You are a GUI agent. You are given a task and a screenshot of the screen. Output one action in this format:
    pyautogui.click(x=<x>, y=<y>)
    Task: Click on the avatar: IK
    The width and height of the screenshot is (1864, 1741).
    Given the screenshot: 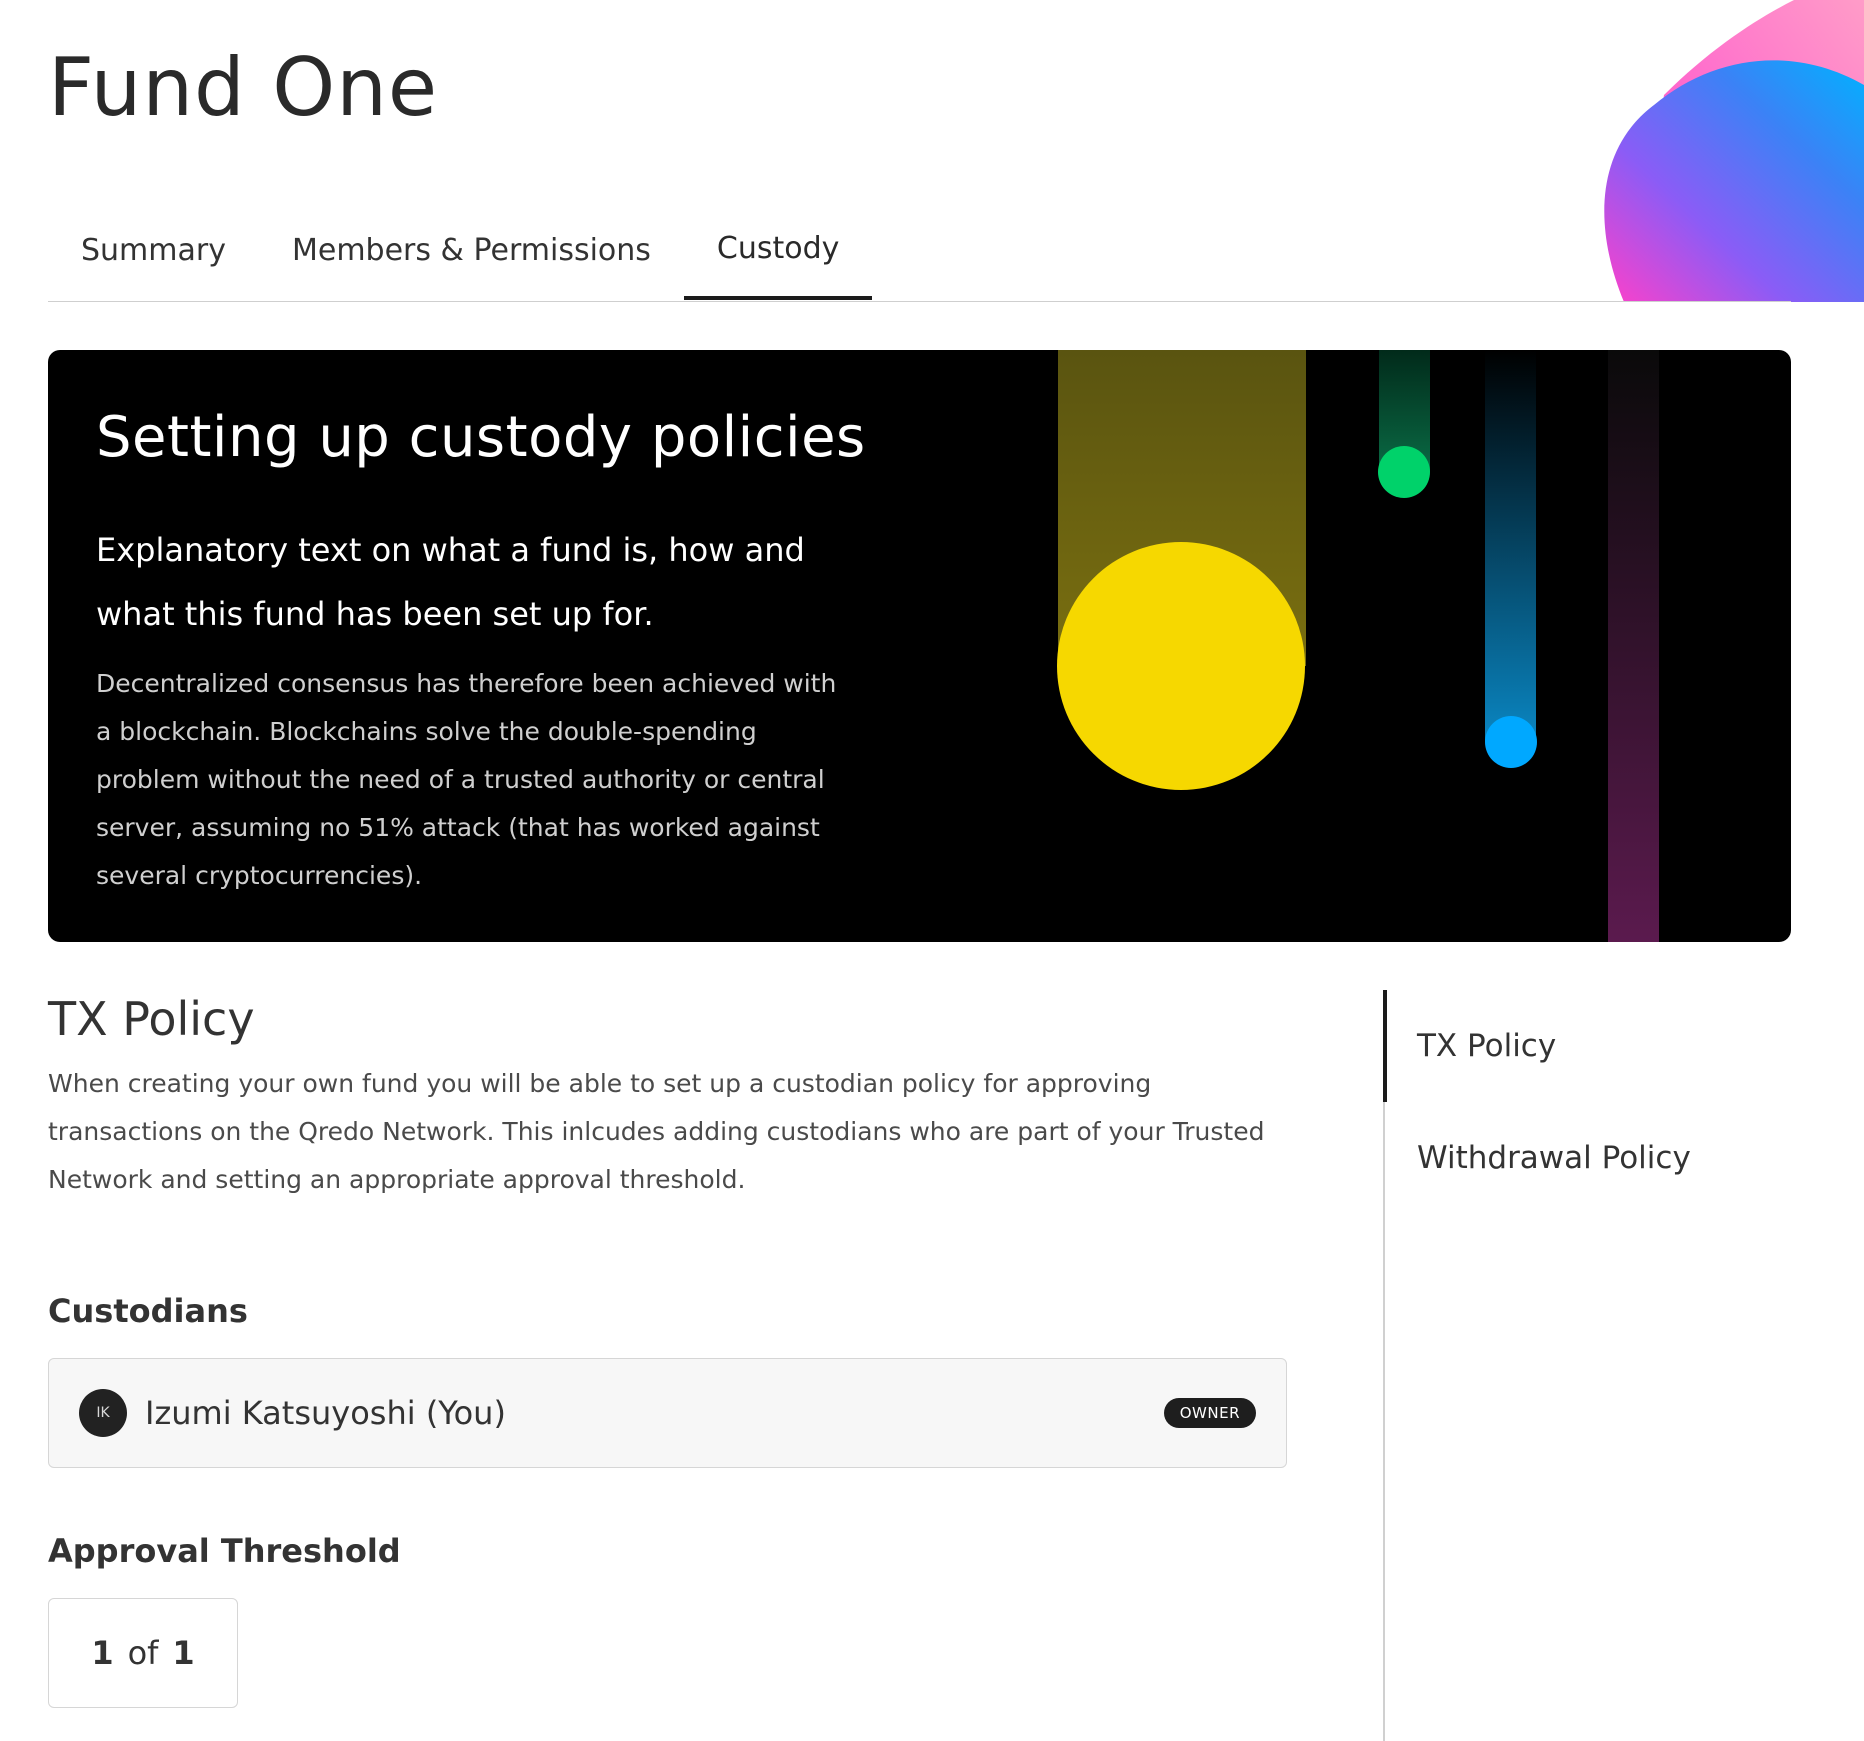 What is the action you would take?
    pyautogui.click(x=103, y=1413)
    